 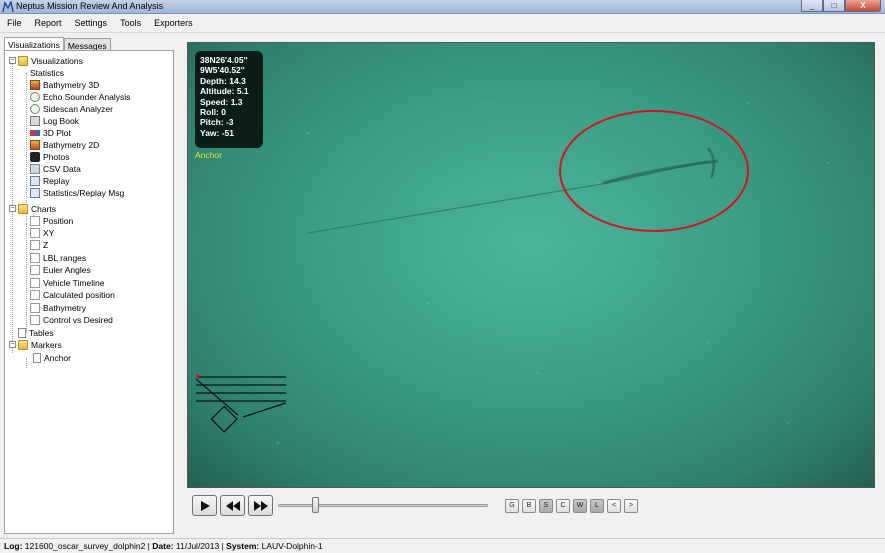 What do you see at coordinates (46, 345) in the screenshot?
I see `tree-label: Markers` at bounding box center [46, 345].